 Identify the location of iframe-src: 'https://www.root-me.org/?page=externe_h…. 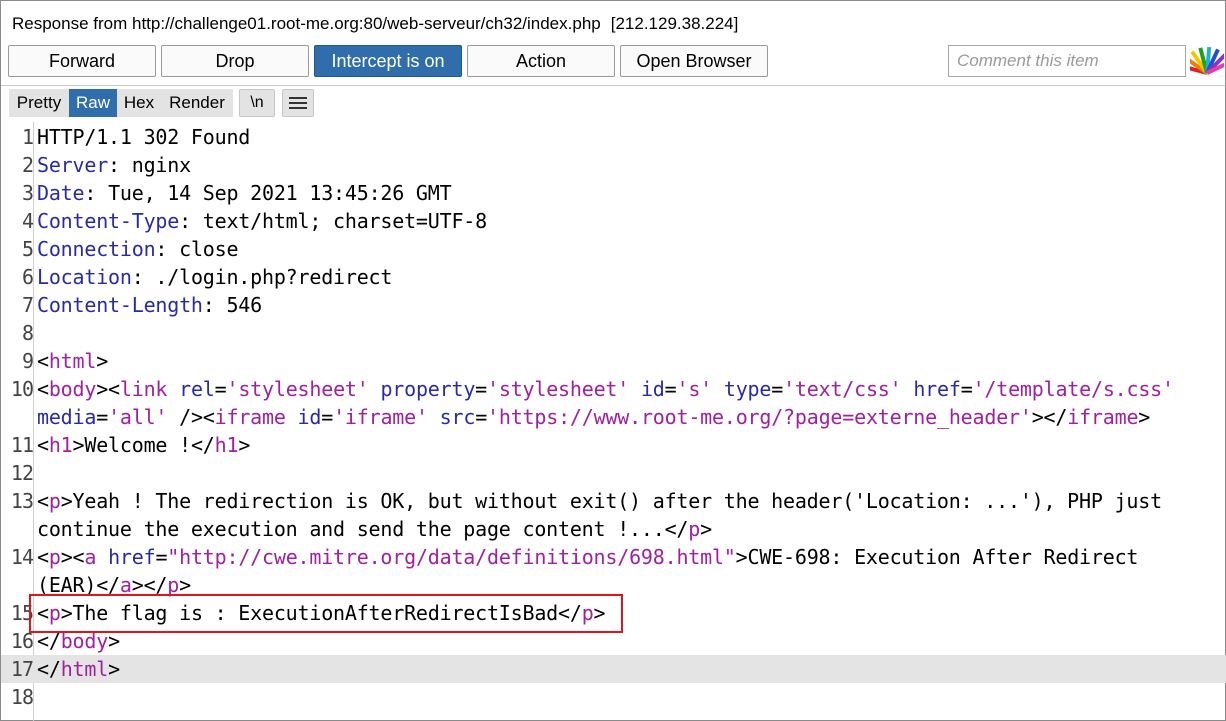
(759, 417).